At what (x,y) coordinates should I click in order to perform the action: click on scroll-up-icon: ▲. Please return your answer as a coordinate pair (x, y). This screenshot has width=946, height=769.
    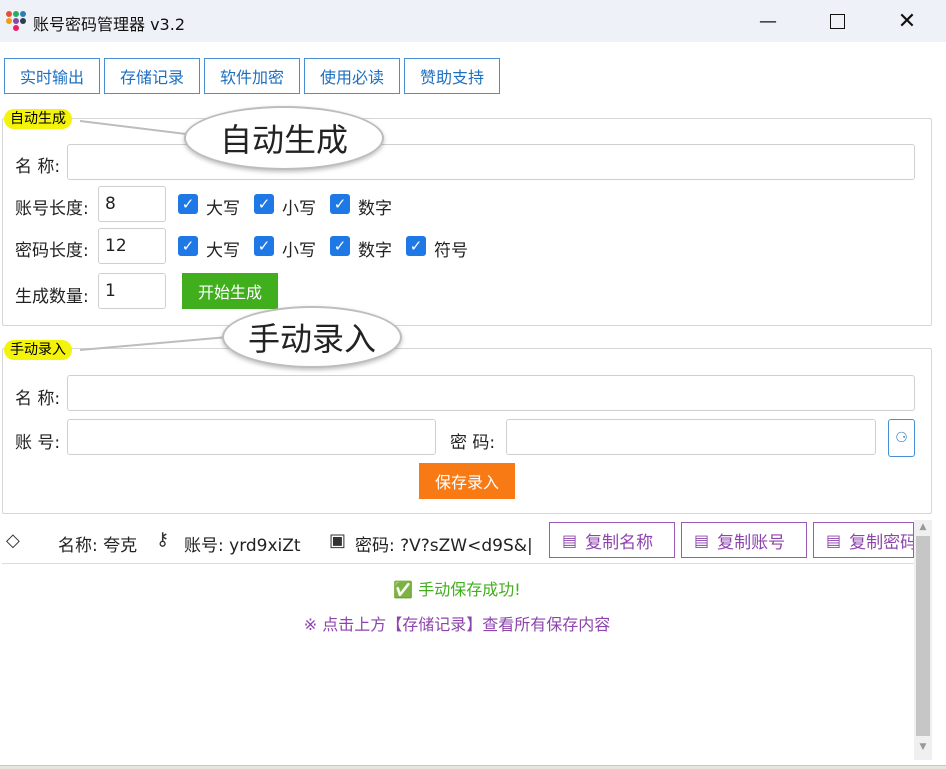
    Looking at the image, I should click on (923, 527).